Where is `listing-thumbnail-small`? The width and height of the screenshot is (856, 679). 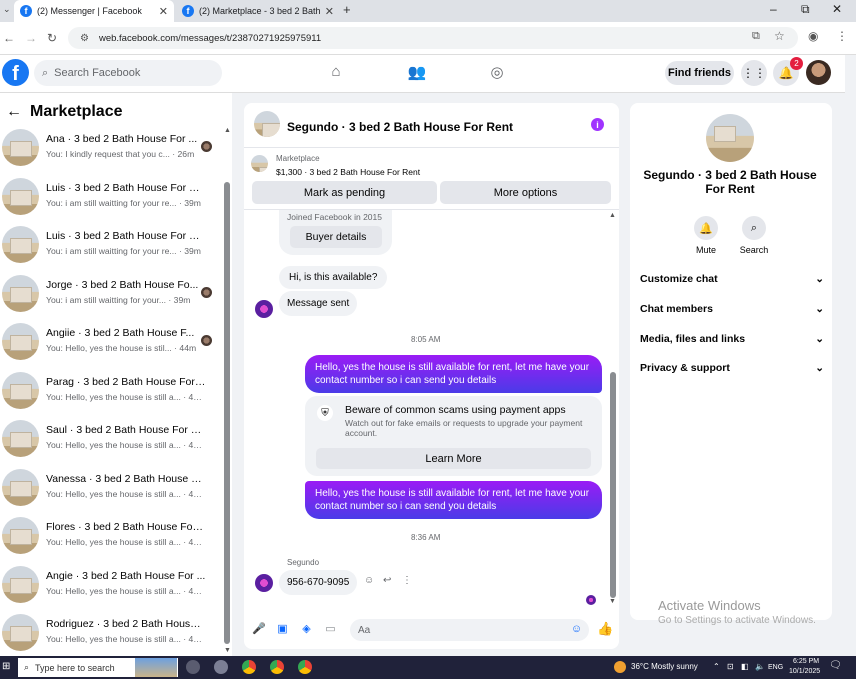 listing-thumbnail-small is located at coordinates (259, 163).